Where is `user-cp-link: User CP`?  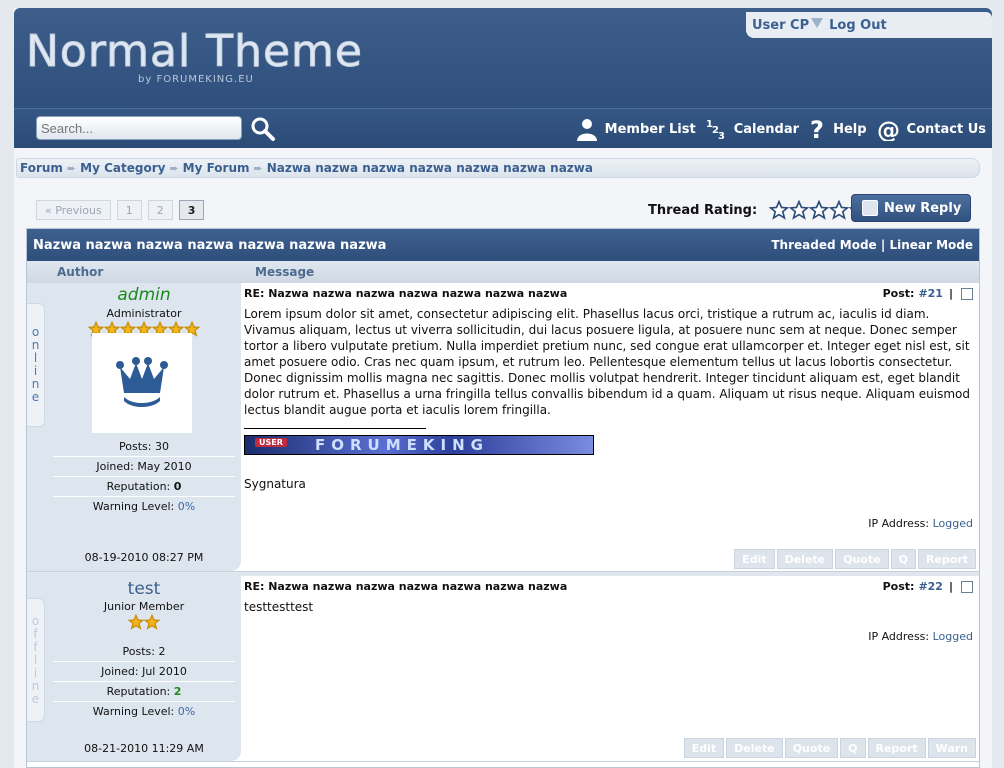
user-cp-link: User CP is located at coordinates (780, 25).